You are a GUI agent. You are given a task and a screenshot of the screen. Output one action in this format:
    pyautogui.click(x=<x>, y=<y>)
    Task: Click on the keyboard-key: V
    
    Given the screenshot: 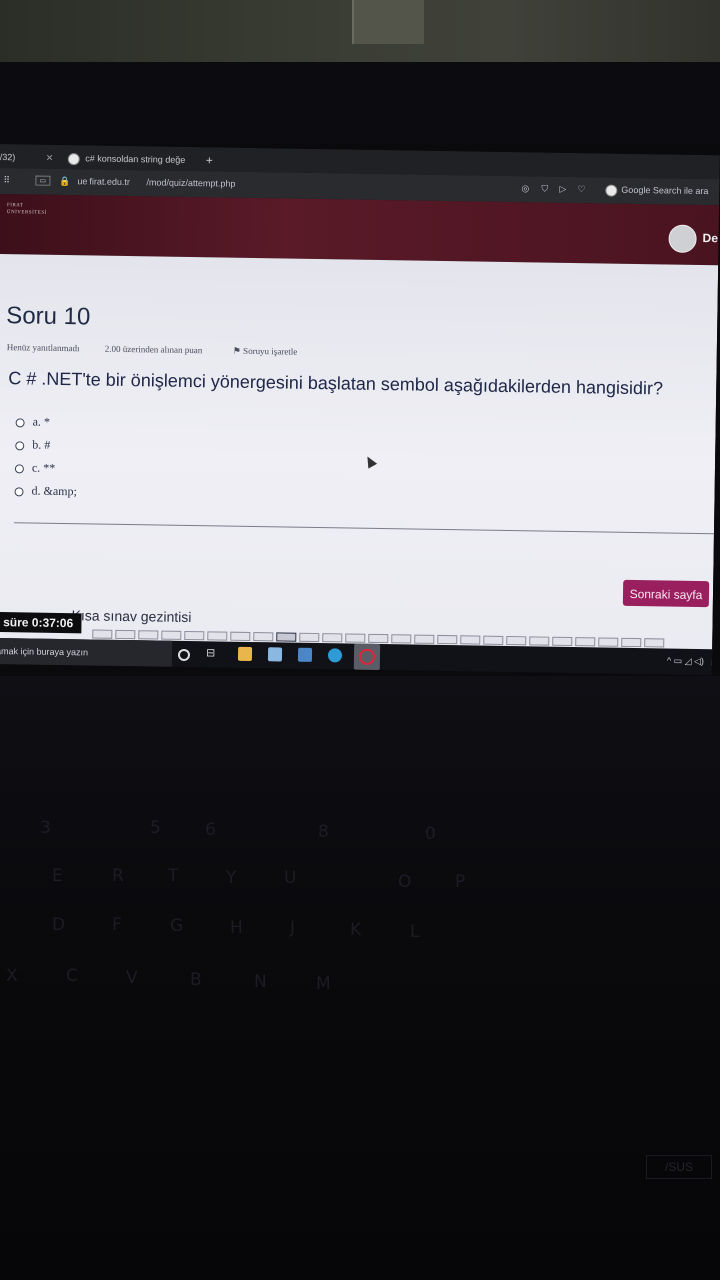 What is the action you would take?
    pyautogui.click(x=132, y=978)
    